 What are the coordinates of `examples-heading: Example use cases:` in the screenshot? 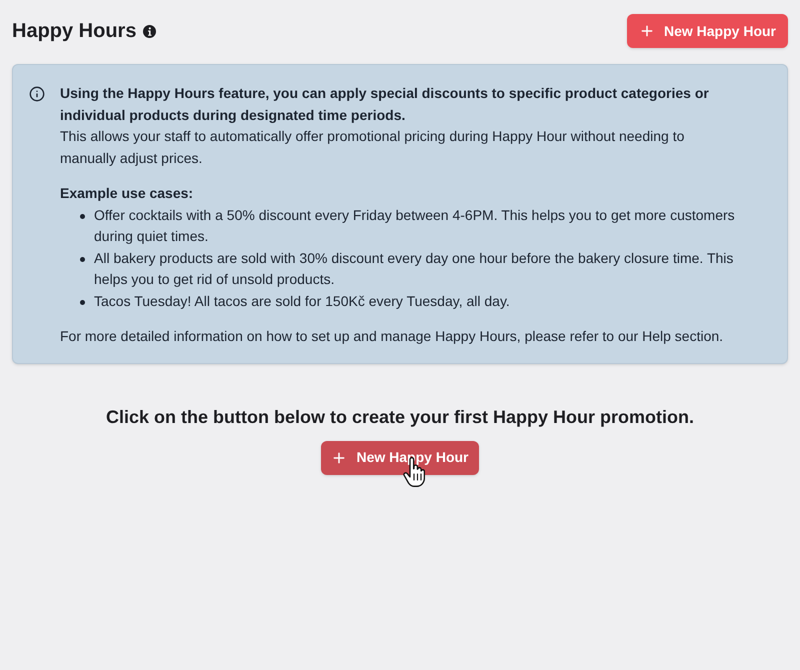 It's located at (127, 193).